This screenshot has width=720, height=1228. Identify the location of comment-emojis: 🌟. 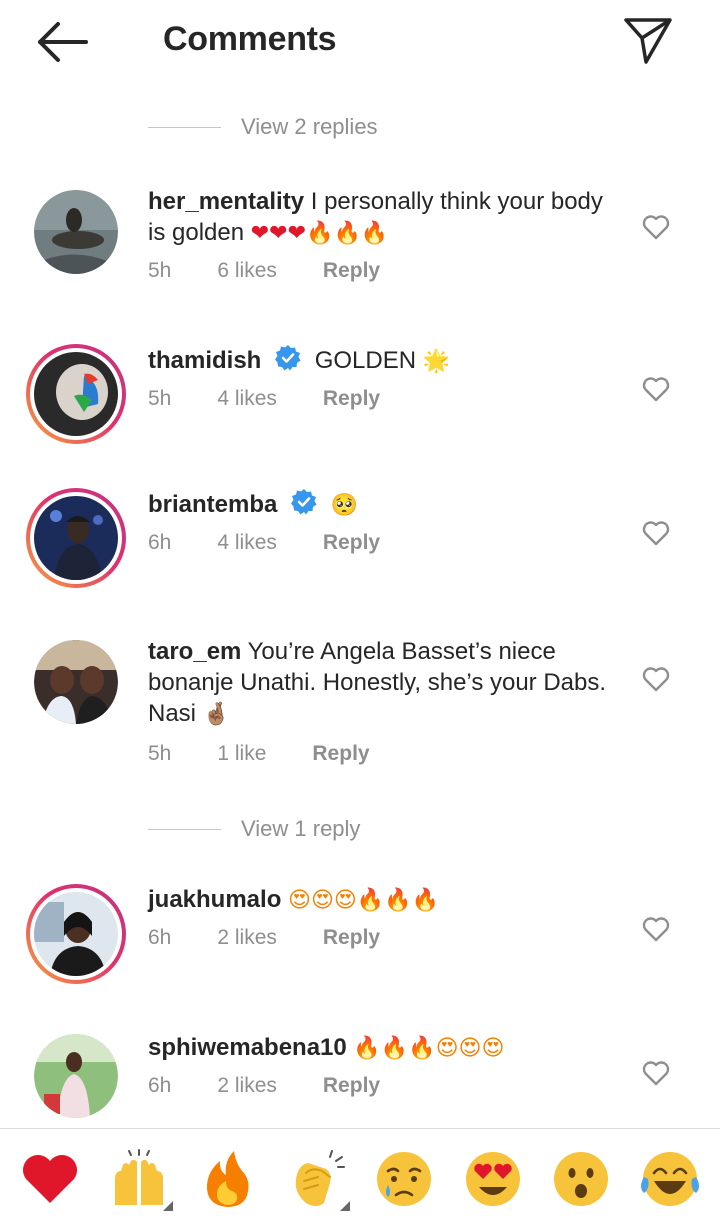
(436, 361).